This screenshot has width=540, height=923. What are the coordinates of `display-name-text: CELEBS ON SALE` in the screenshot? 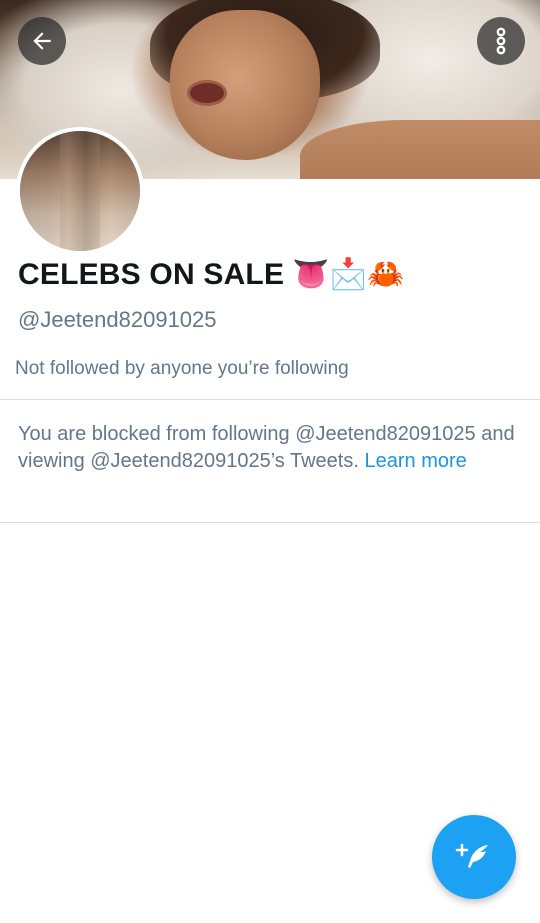 It's located at (151, 274).